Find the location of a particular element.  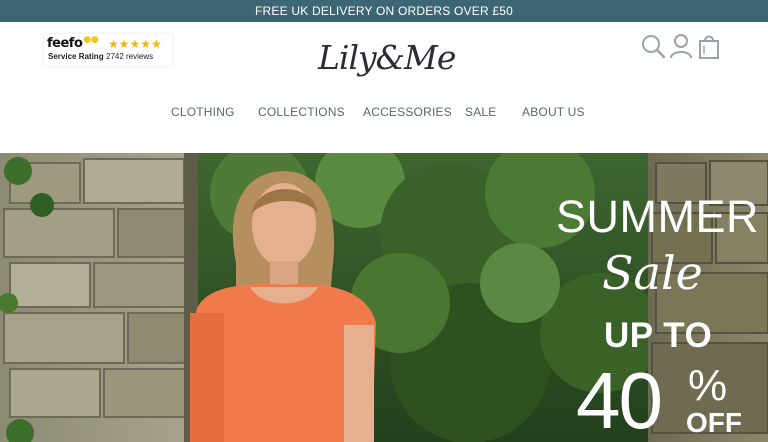

nav-item-accessories: ACCESSORIES is located at coordinates (407, 112).